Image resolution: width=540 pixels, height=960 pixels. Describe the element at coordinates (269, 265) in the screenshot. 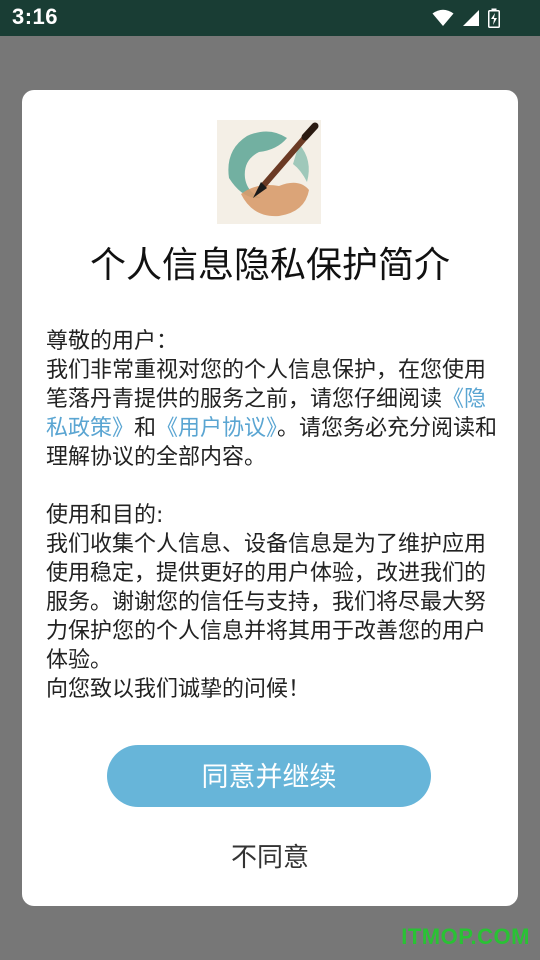

I see `dialog-title: 个人信息隐私保护简介` at that location.